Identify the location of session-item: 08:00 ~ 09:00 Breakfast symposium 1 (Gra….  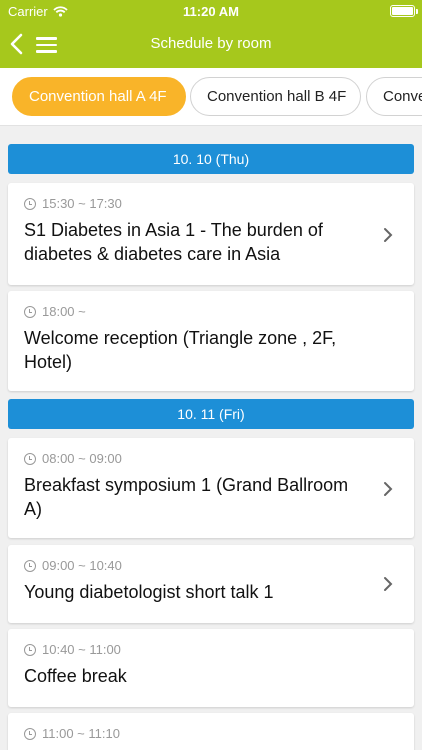
(211, 488).